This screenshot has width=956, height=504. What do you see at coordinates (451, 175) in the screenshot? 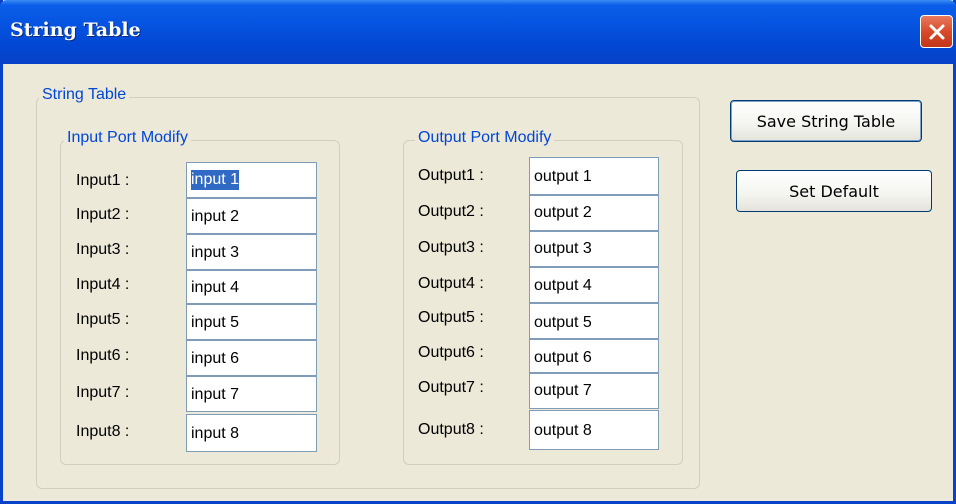
I see `output-1-label: Output1 :` at bounding box center [451, 175].